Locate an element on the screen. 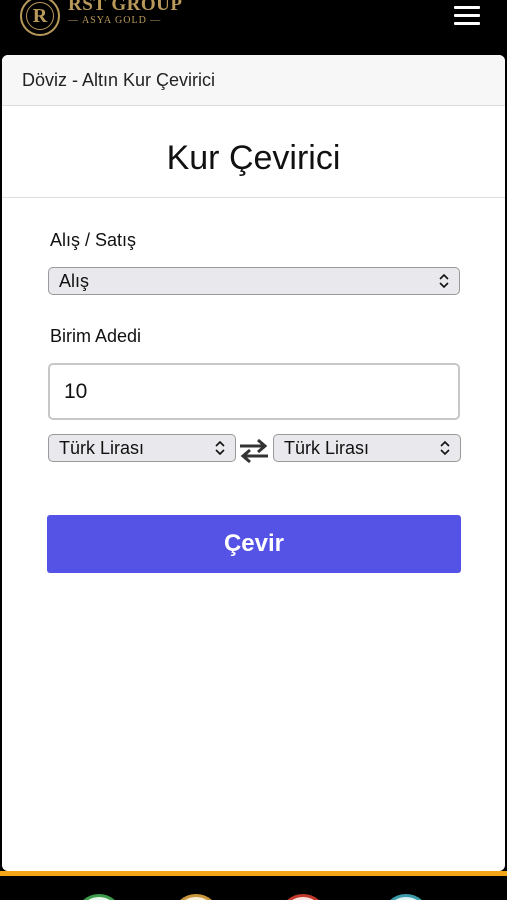 Image resolution: width=507 pixels, height=900 pixels. to-currency-select: Türk Lirası is located at coordinates (367, 448).